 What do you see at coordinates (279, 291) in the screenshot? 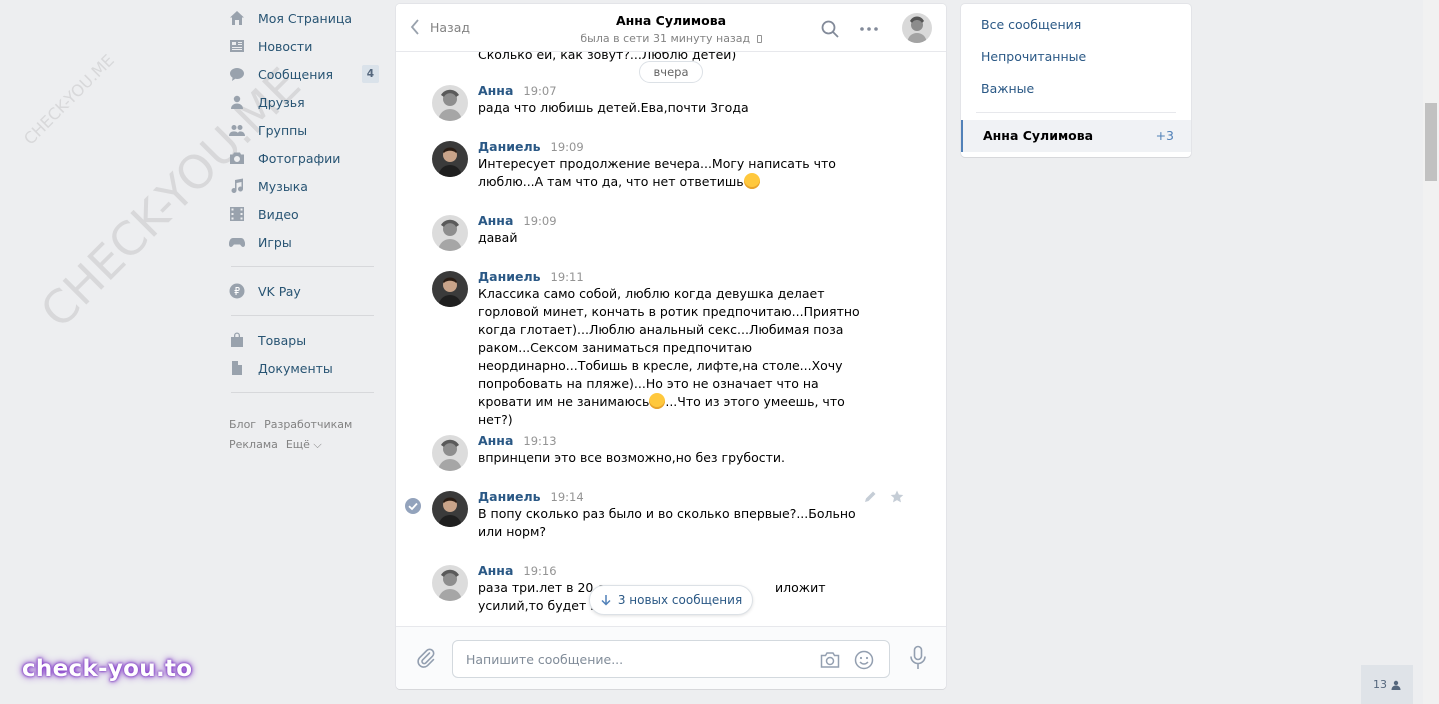
I see `nav-label: VK Pay` at bounding box center [279, 291].